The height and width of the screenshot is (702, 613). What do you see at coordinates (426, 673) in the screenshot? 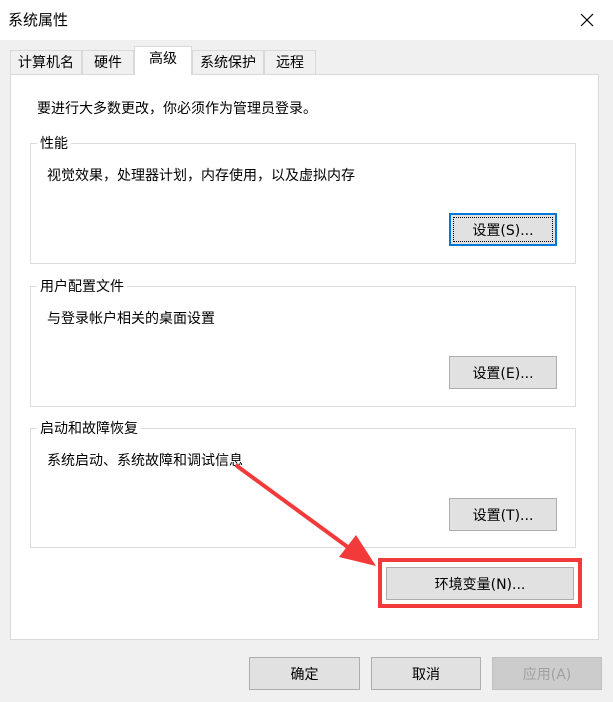
I see `cancel-button: 取消` at bounding box center [426, 673].